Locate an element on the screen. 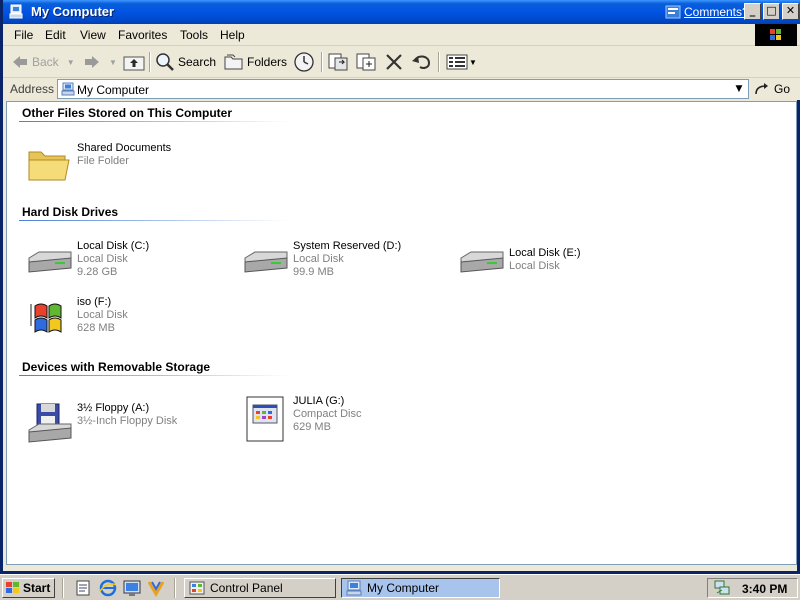 Image resolution: width=800 pixels, height=600 pixels. system-reserved-d-item: System Reserved (D:) Local Disk 99.9 MB is located at coordinates (346, 265).